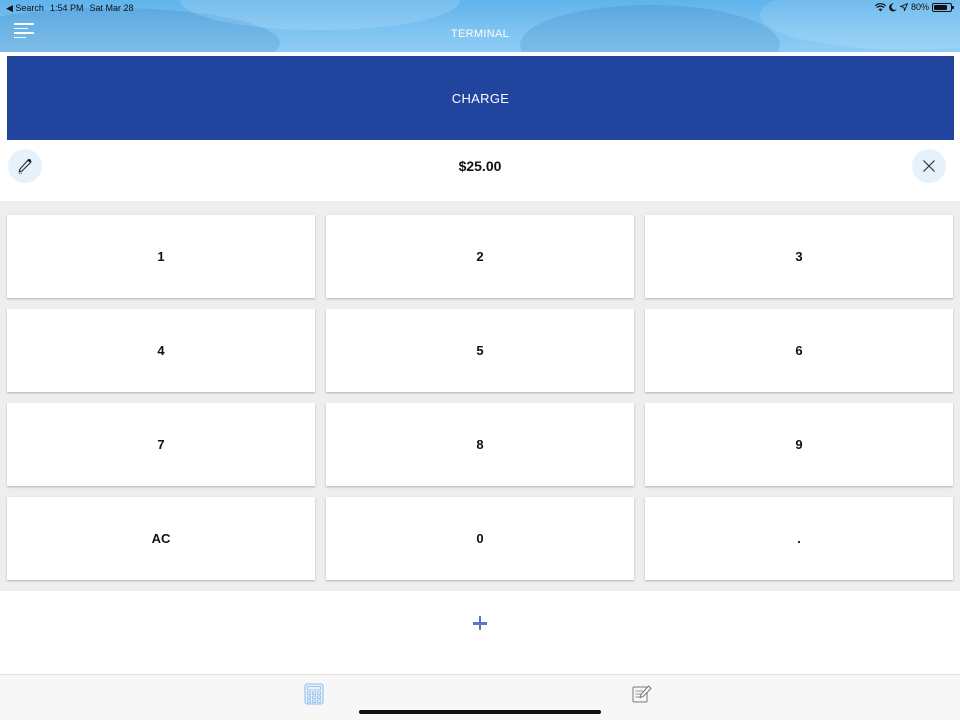 The image size is (960, 720). I want to click on key-1: 1, so click(161, 256).